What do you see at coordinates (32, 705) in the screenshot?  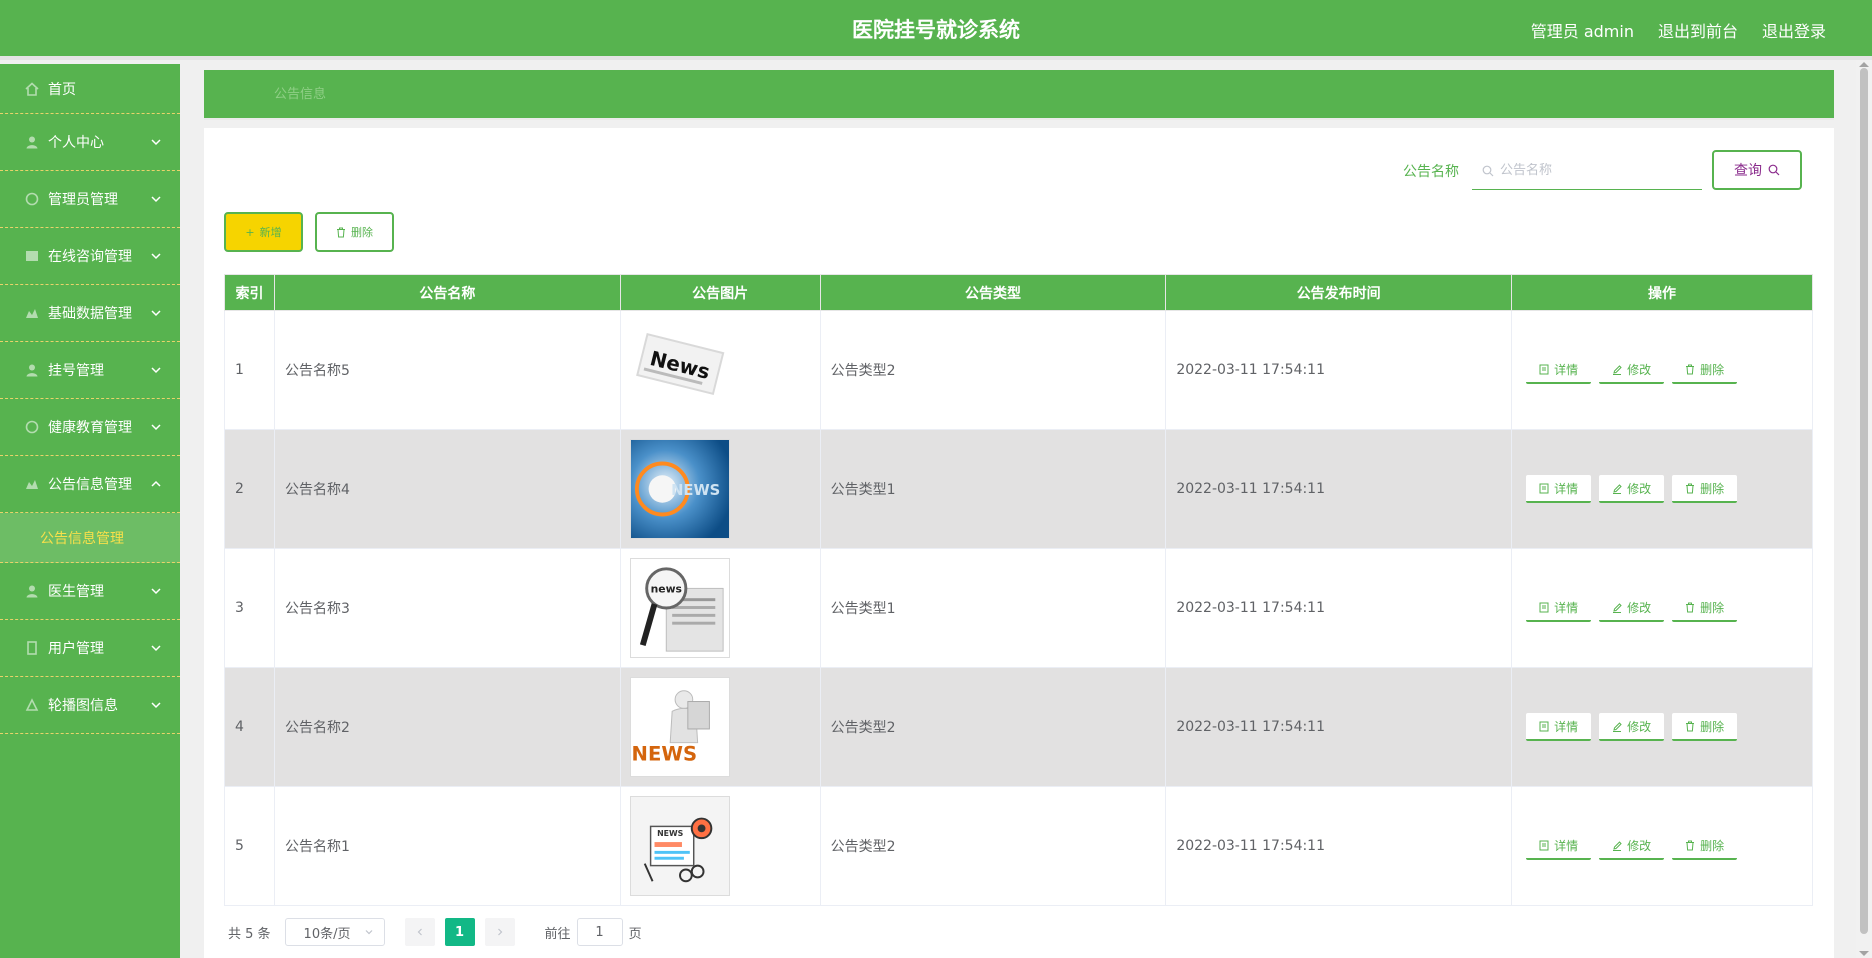 I see `carousel-icon` at bounding box center [32, 705].